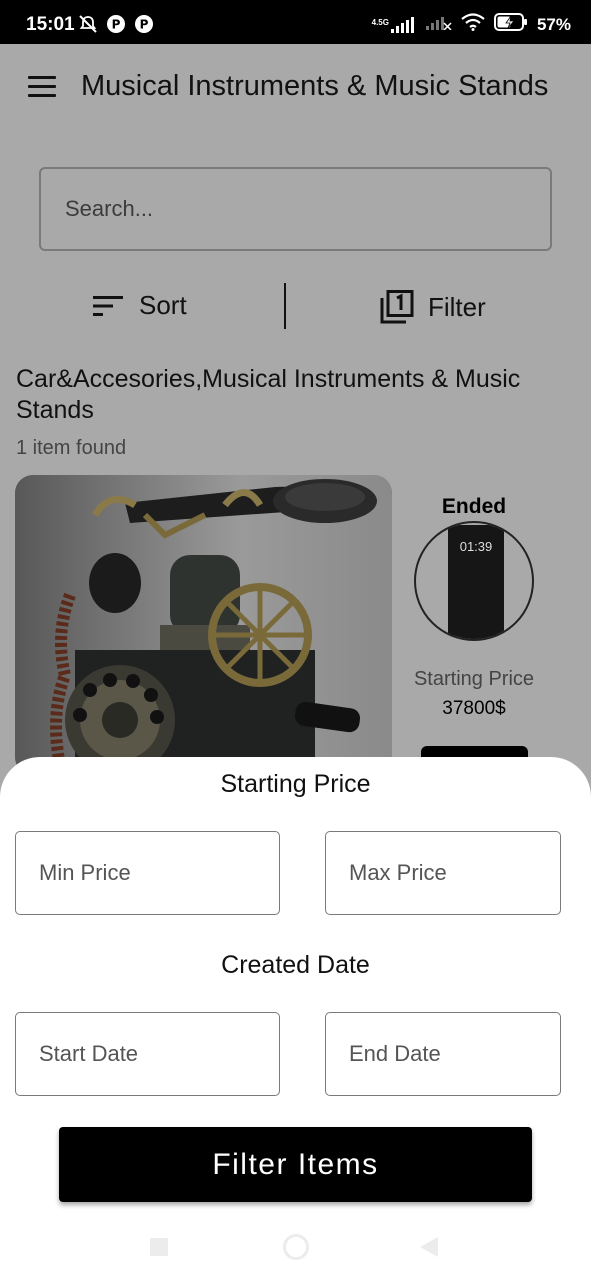 This screenshot has width=591, height=1280. I want to click on end-date-input, so click(443, 1054).